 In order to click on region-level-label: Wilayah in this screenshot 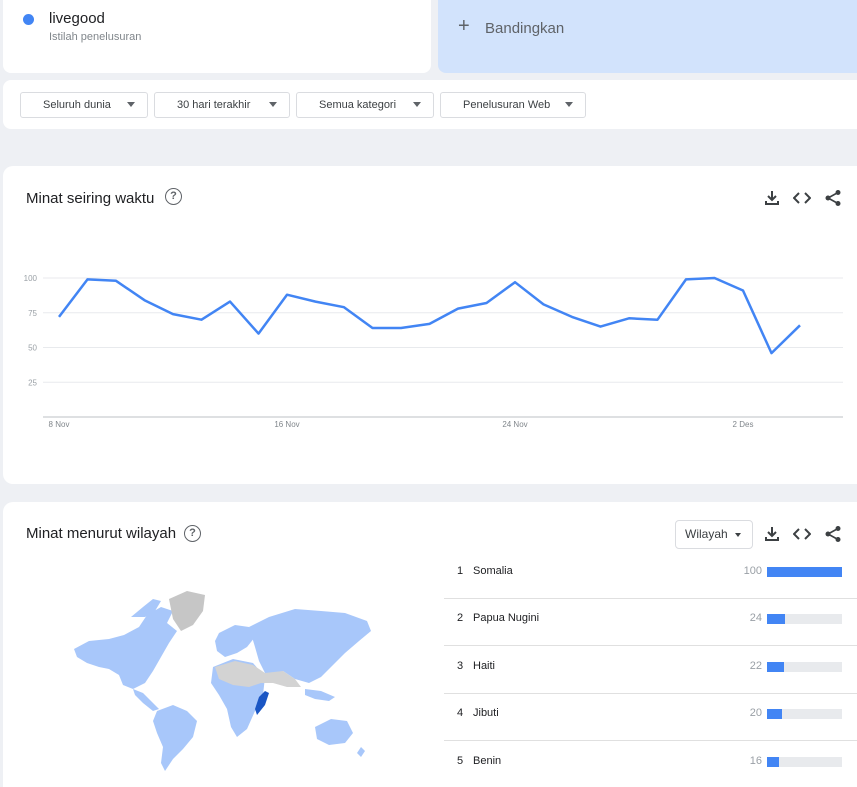, I will do `click(706, 534)`.